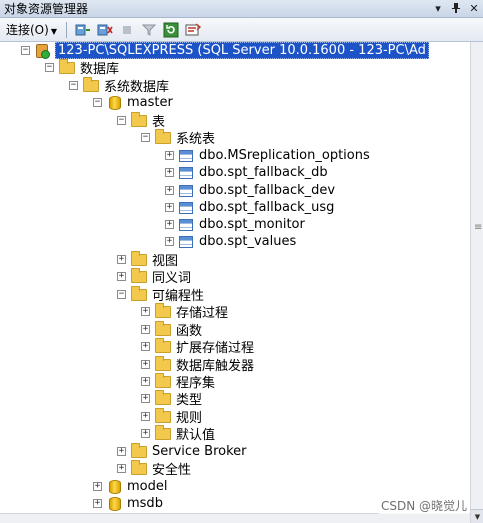 The image size is (483, 523). What do you see at coordinates (197, 364) in the screenshot?
I see `tree-node-database-triggers: + 数据库触发器` at bounding box center [197, 364].